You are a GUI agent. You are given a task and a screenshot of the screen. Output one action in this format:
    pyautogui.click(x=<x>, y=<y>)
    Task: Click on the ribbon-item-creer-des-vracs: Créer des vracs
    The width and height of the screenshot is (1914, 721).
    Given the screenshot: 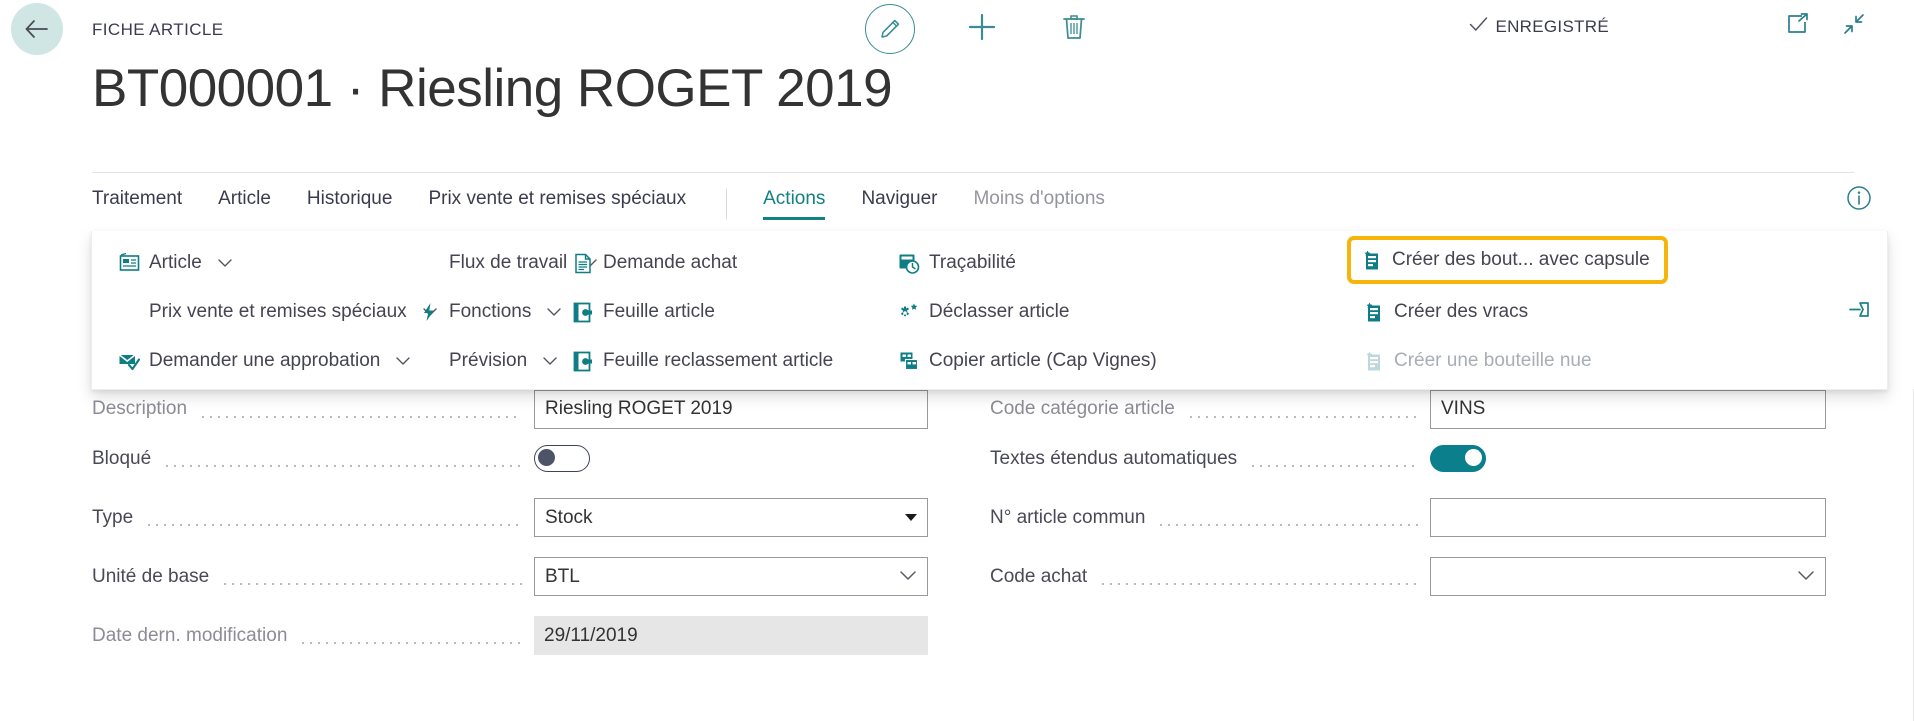 What is the action you would take?
    pyautogui.click(x=1445, y=312)
    